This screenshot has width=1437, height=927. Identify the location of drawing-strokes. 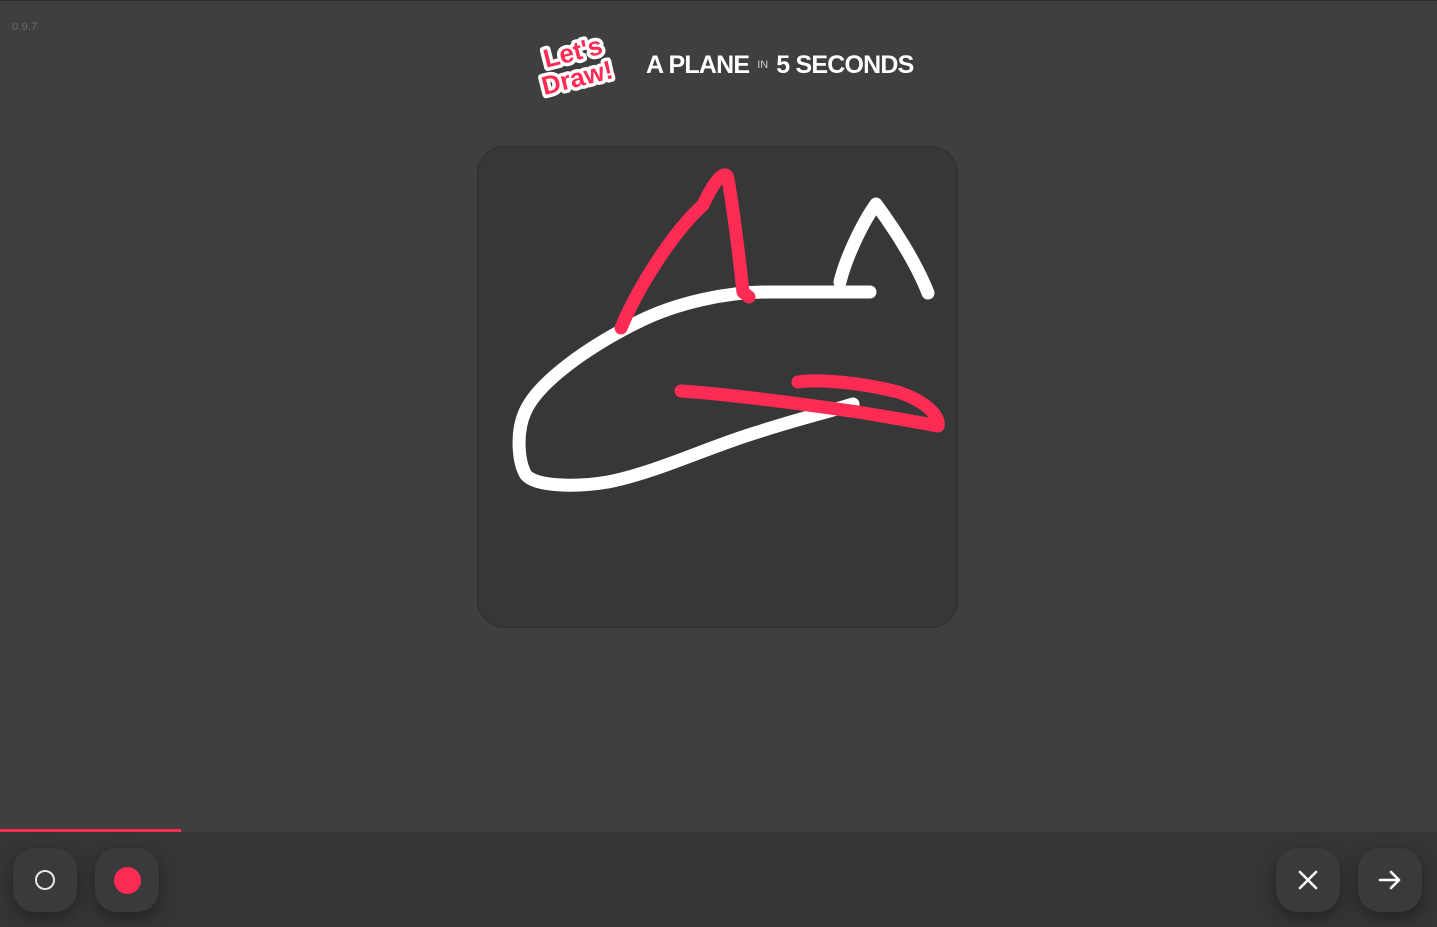
(728, 330).